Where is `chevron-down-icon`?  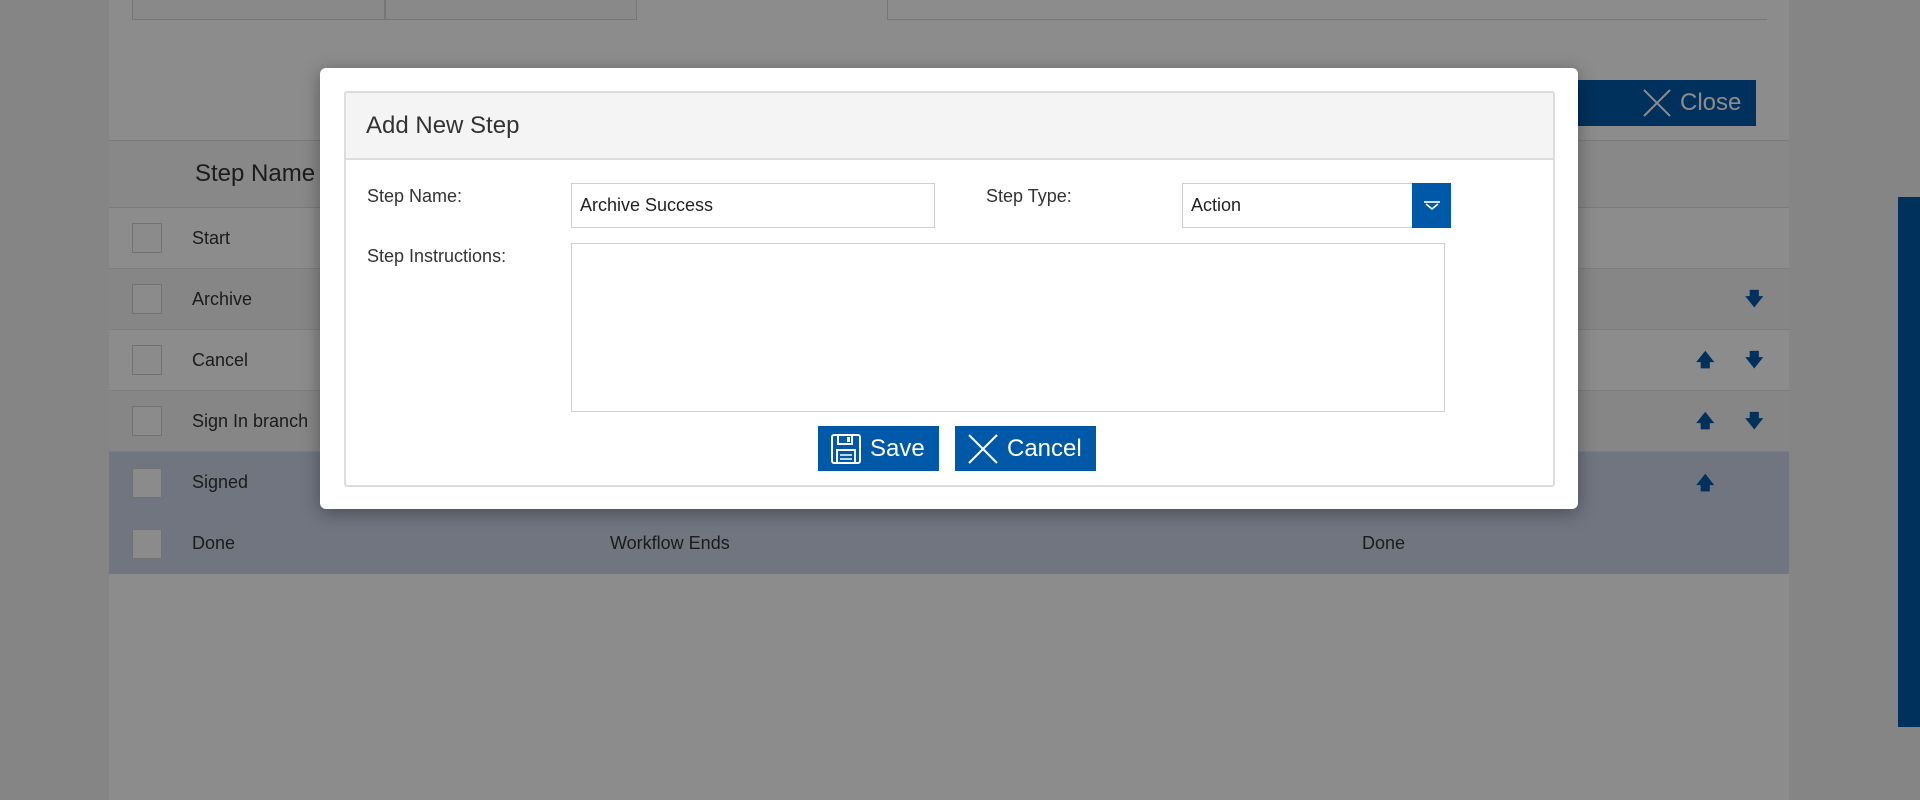 chevron-down-icon is located at coordinates (1431, 205).